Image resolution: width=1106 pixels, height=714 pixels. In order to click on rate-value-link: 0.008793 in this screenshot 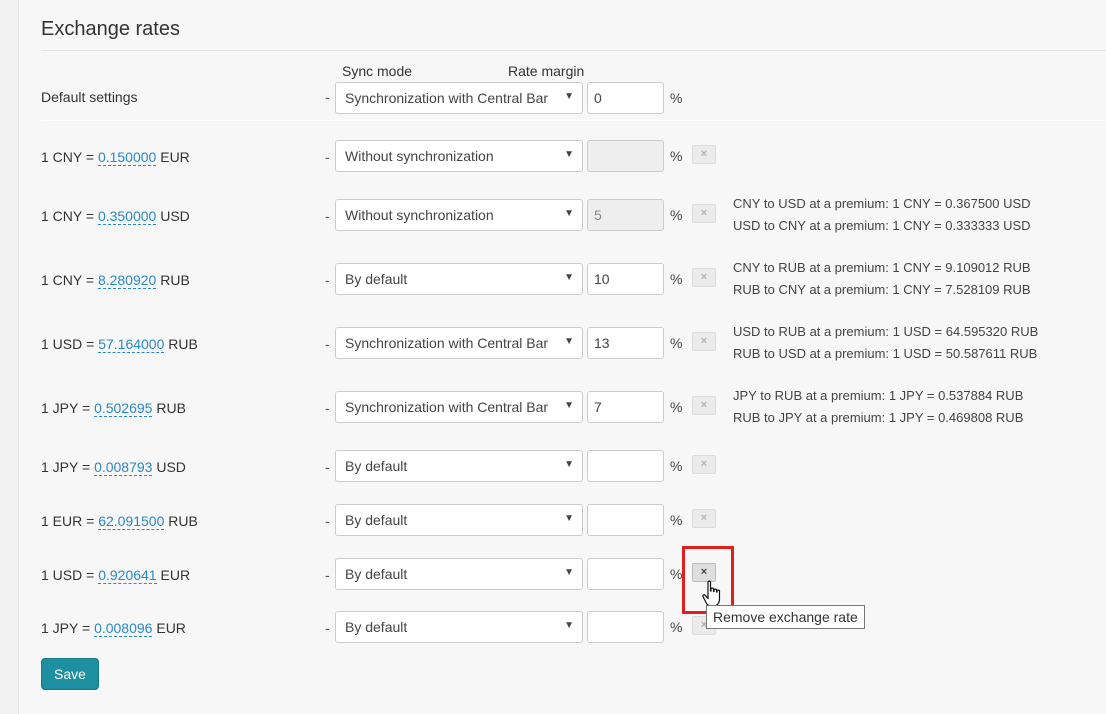, I will do `click(123, 467)`.